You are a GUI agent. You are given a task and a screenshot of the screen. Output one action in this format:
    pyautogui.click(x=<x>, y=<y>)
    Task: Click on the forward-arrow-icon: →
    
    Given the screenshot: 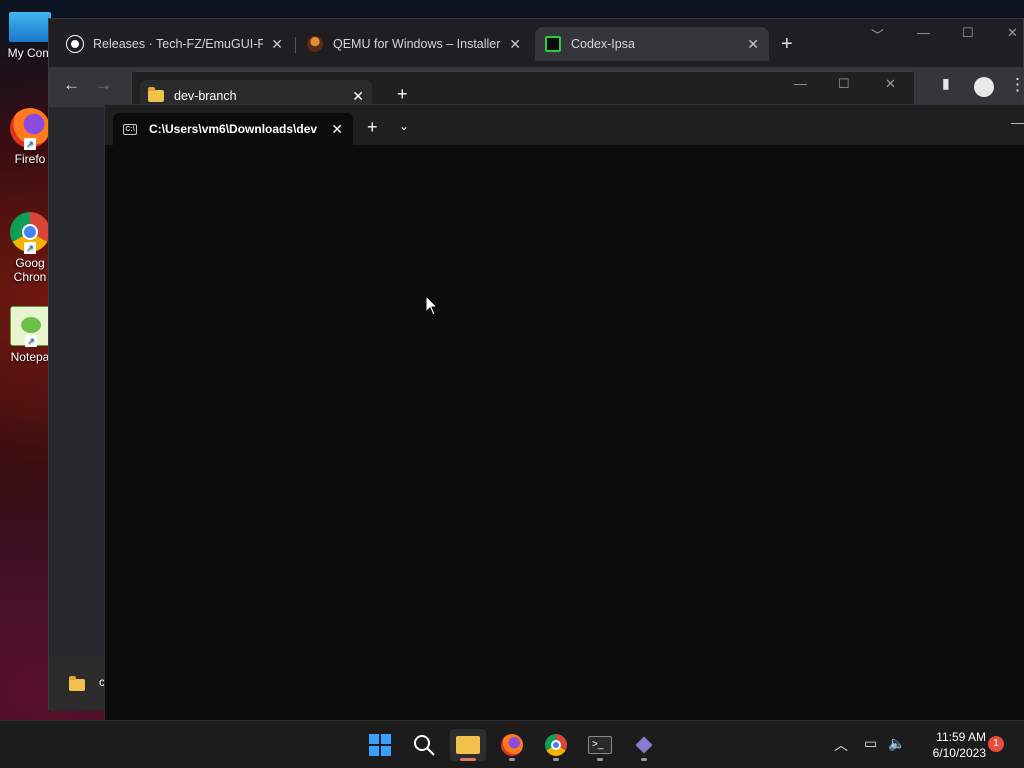 What is the action you would take?
    pyautogui.click(x=103, y=85)
    